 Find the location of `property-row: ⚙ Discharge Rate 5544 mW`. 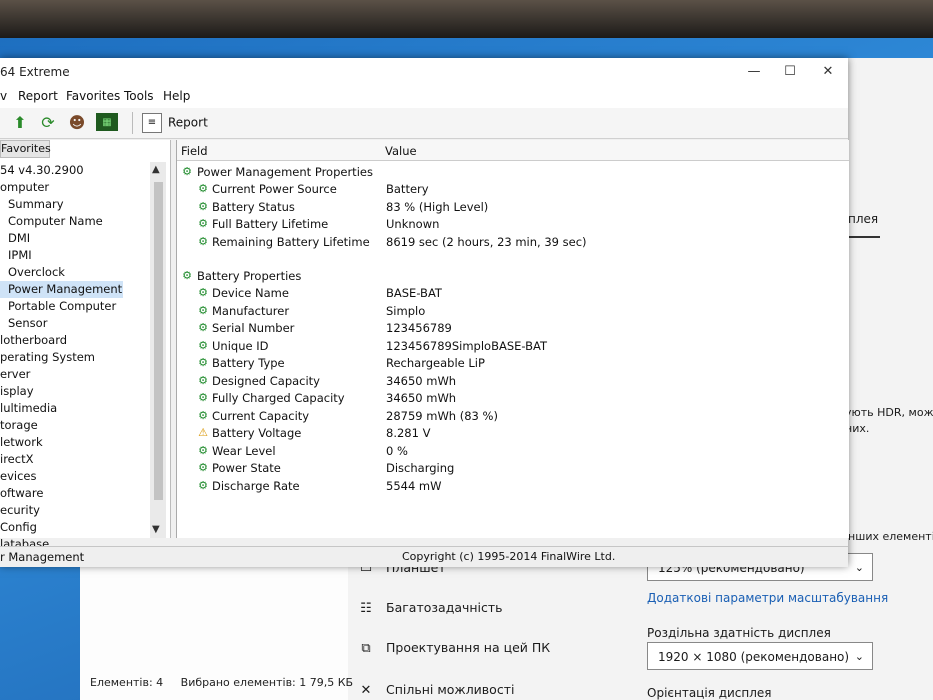

property-row: ⚙ Discharge Rate 5544 mW is located at coordinates (507, 486).